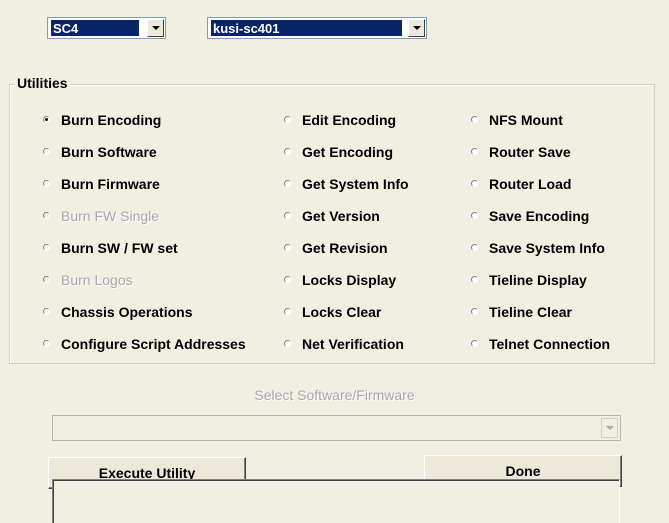 The width and height of the screenshot is (669, 523). I want to click on radio-burn-encoding: Burn Encoding, so click(102, 120).